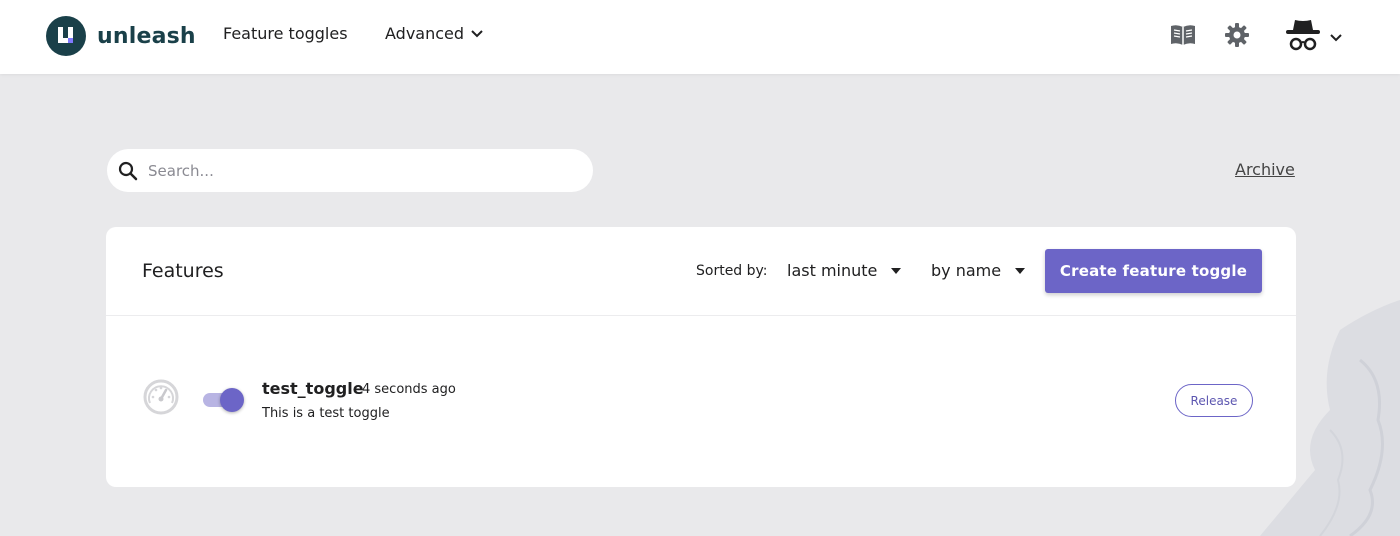  I want to click on sort-order-select: by name, so click(978, 270).